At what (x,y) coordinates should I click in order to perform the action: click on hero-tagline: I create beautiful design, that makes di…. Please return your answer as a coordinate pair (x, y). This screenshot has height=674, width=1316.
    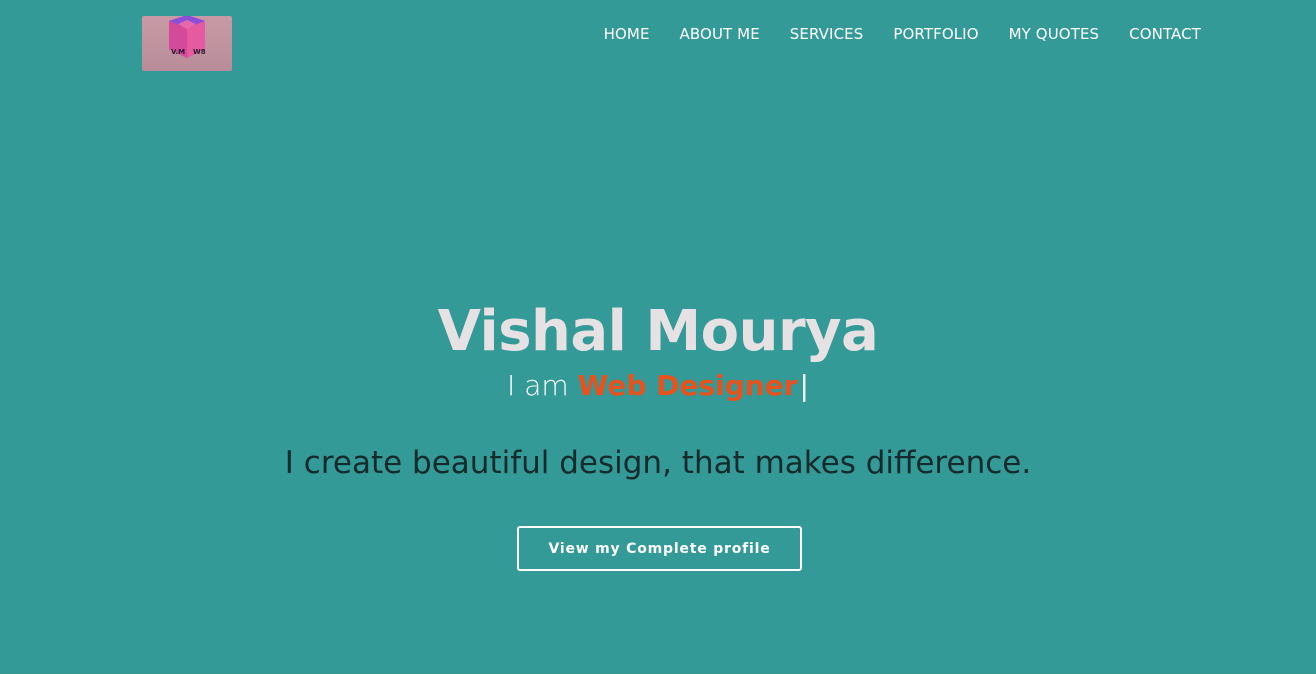
    Looking at the image, I should click on (658, 463).